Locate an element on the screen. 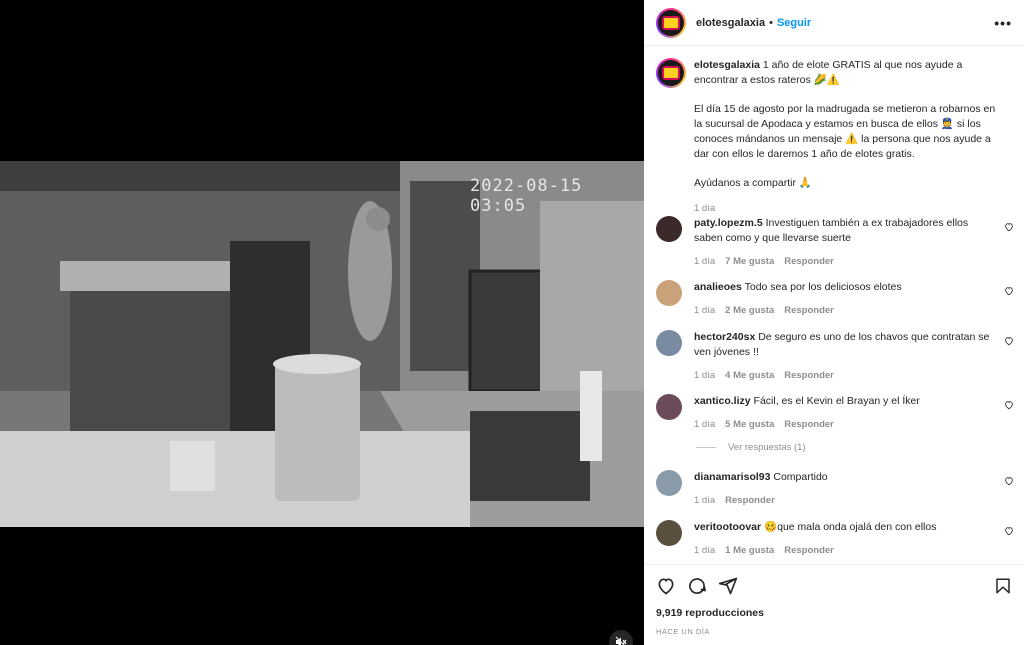  caption-time: 1 día is located at coordinates (705, 208).